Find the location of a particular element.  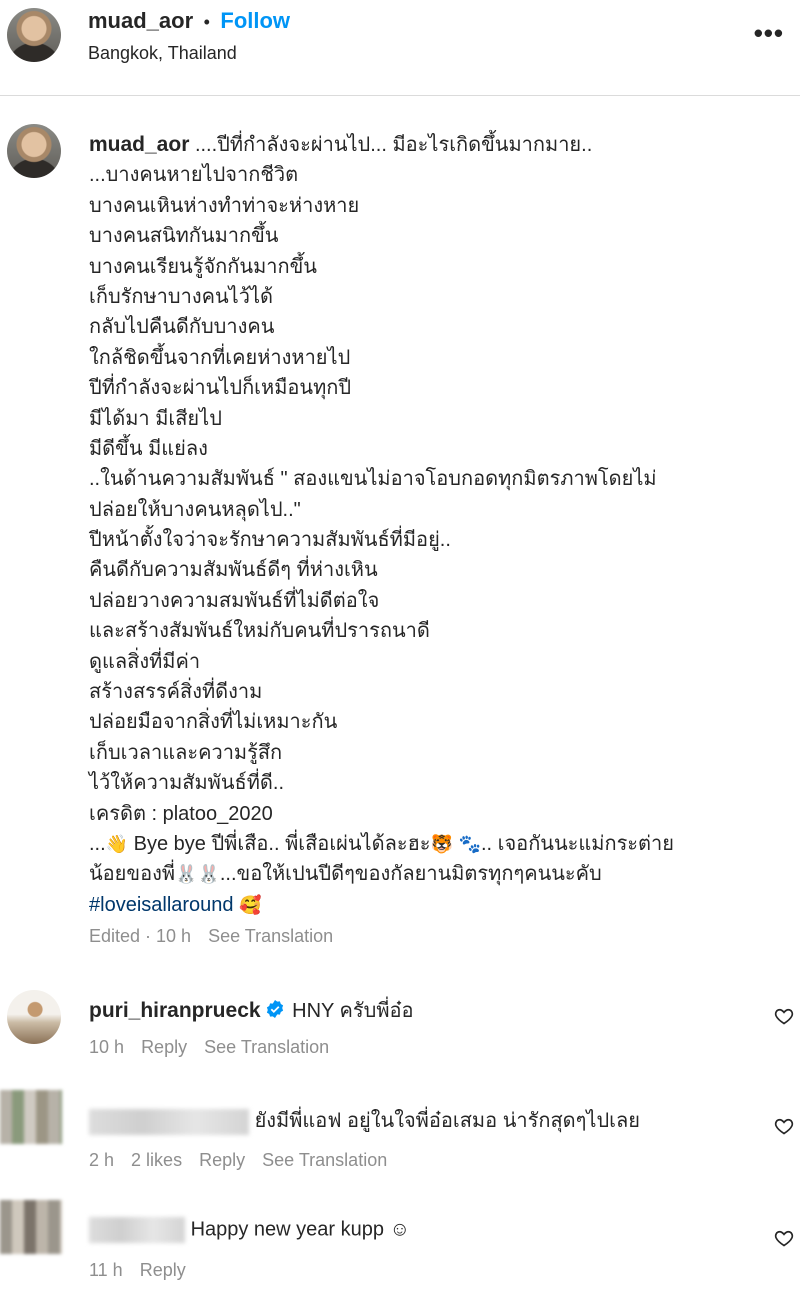

rabbit-face-icon: 🐰🐰 is located at coordinates (197, 875).